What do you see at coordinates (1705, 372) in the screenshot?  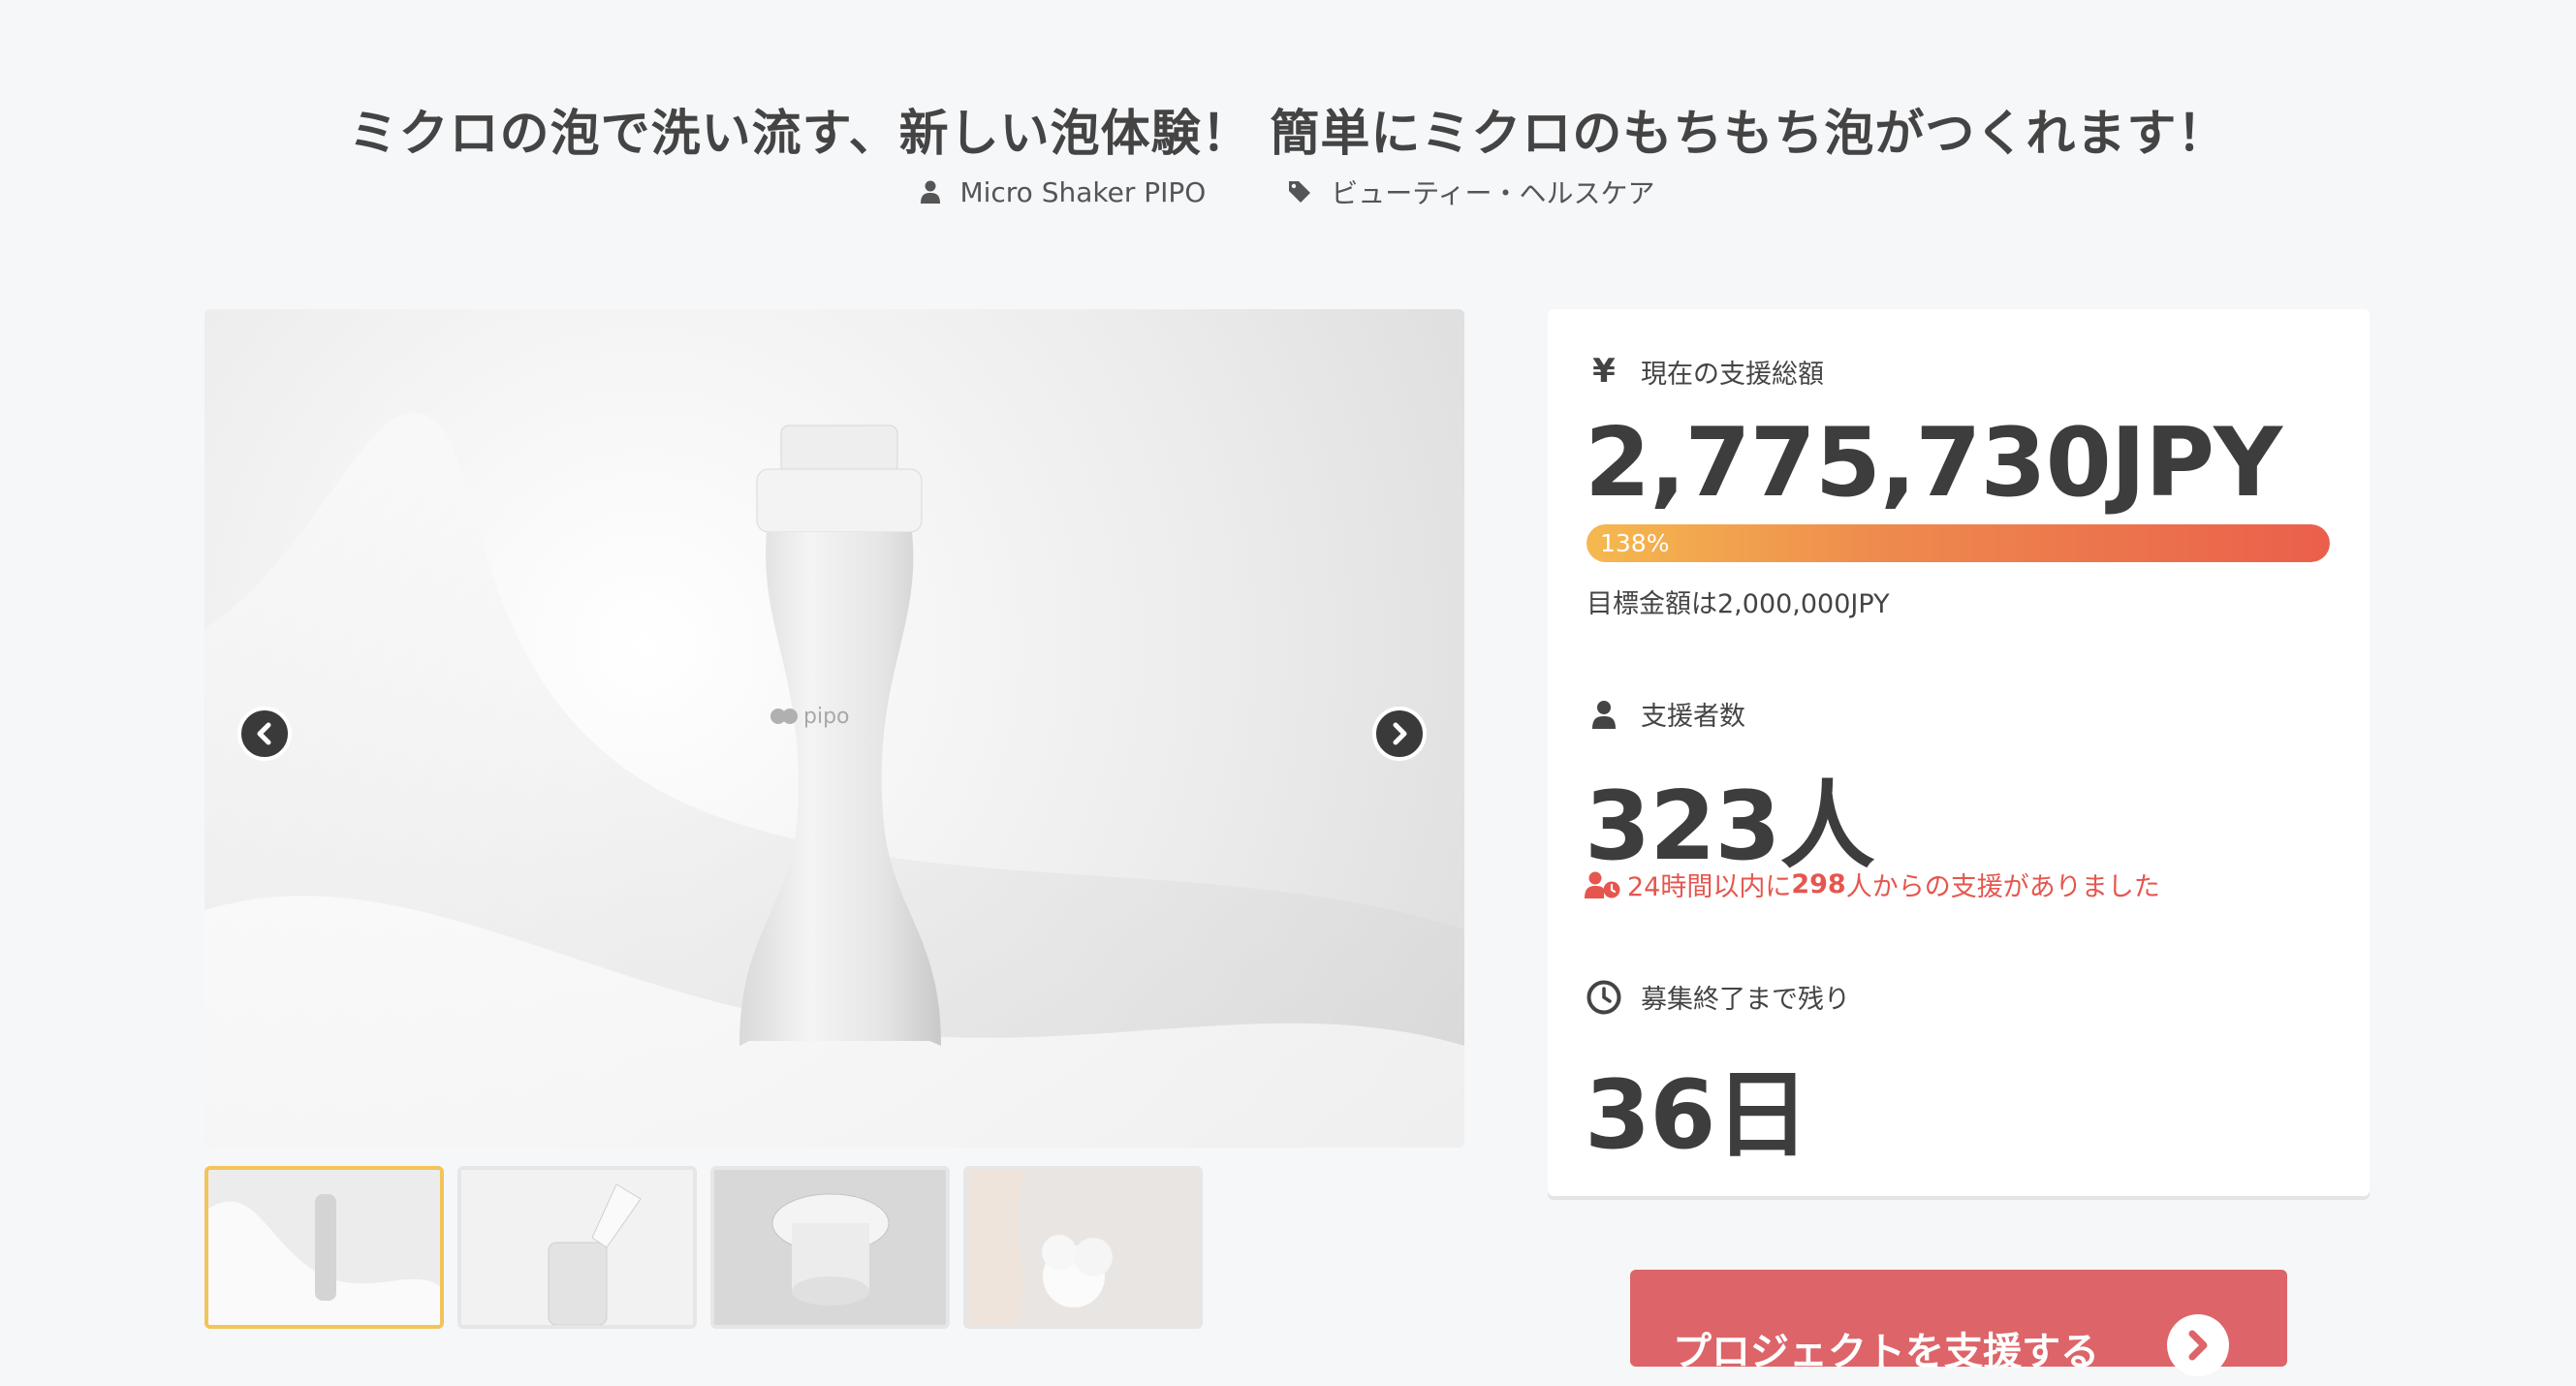 I see `total-amount-label: ¥ 現在の支援総額` at bounding box center [1705, 372].